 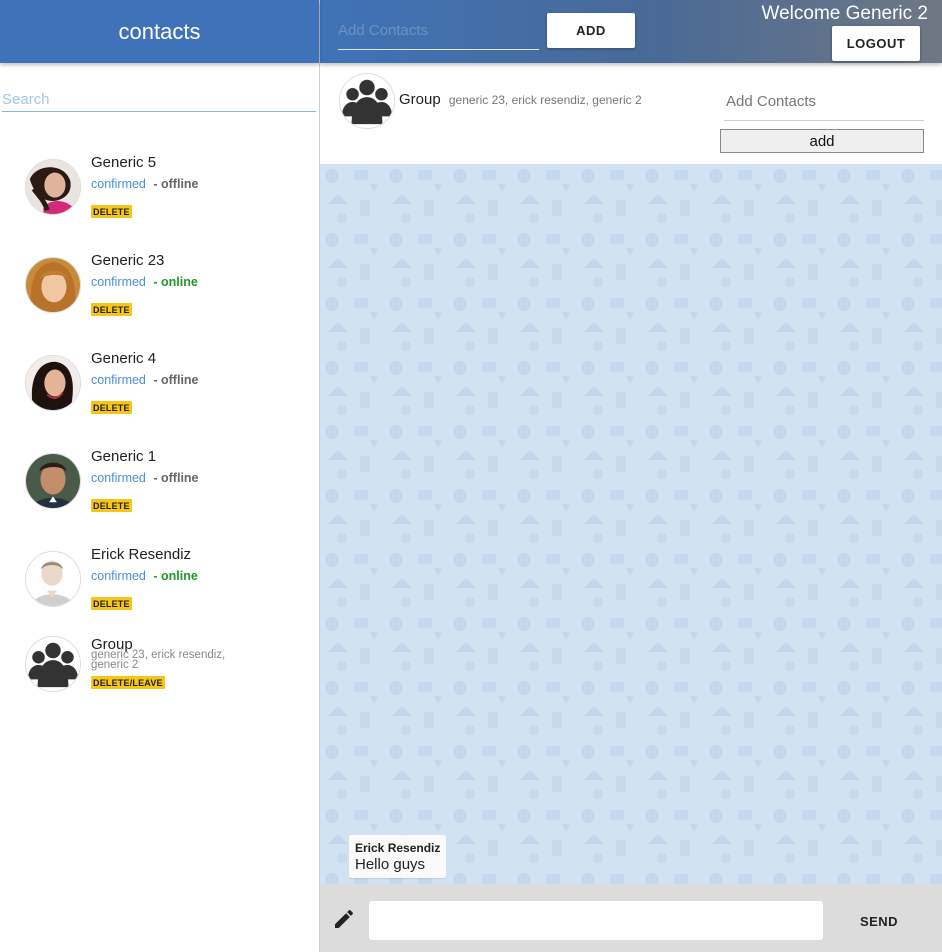 What do you see at coordinates (545, 100) in the screenshot?
I see `chat-members: generic 23, erick resendiz, generic 2` at bounding box center [545, 100].